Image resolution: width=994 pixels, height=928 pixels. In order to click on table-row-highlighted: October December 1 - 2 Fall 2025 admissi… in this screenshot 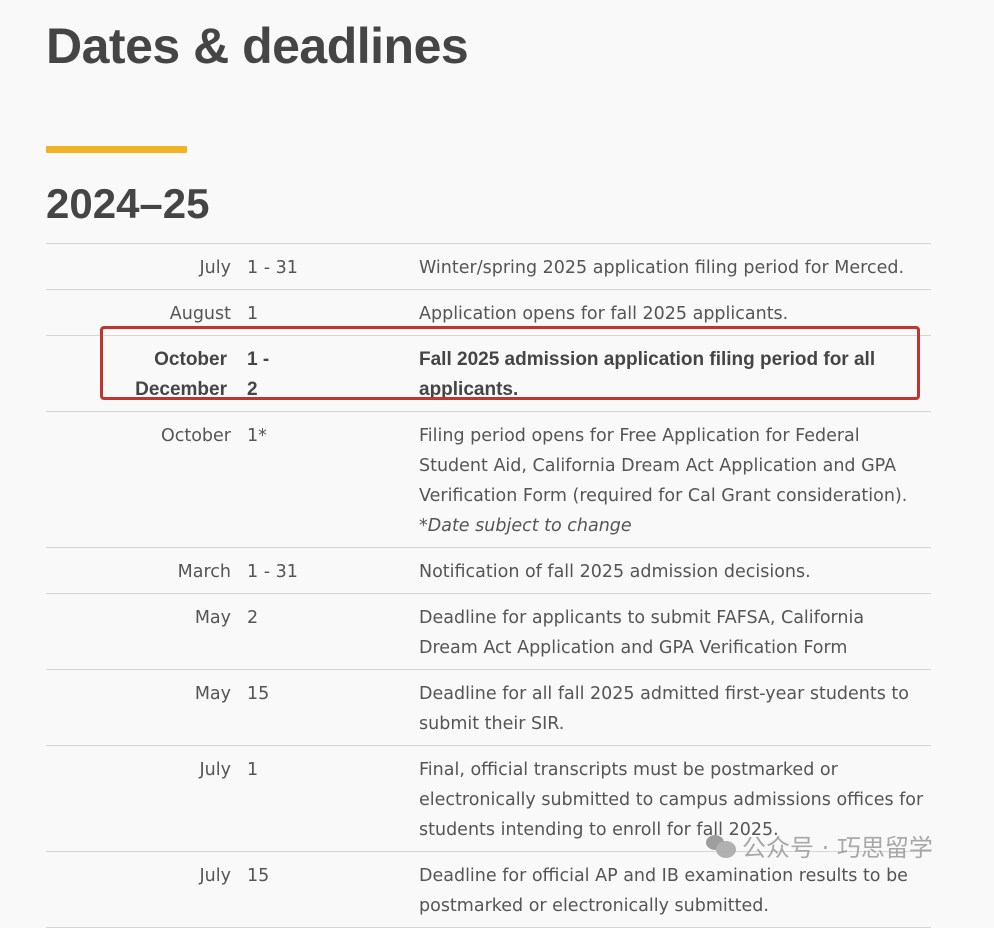, I will do `click(488, 373)`.